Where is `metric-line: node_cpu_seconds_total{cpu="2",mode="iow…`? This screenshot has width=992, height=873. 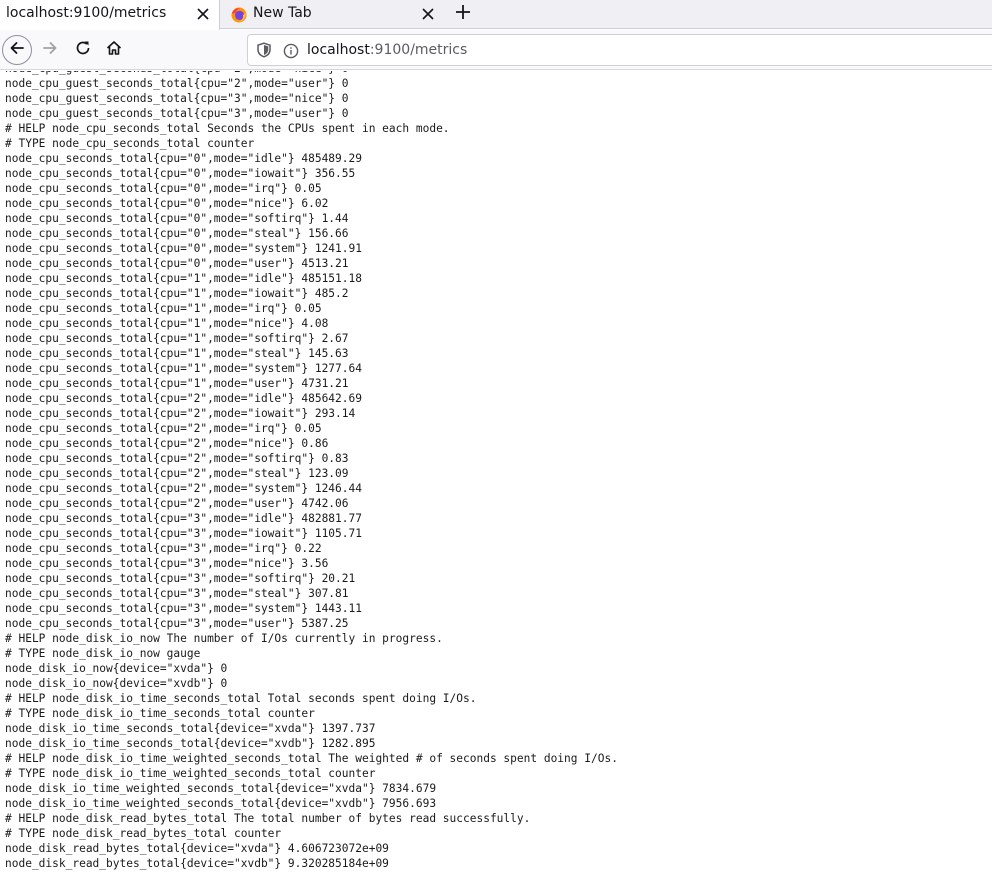
metric-line: node_cpu_seconds_total{cpu="2",mode="iow… is located at coordinates (180, 413).